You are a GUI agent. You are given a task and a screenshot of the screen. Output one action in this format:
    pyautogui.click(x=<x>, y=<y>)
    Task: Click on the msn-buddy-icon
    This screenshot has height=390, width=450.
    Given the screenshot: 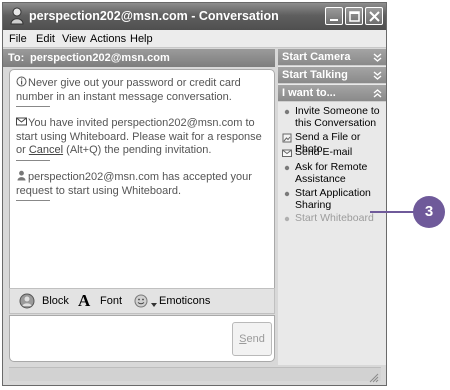 What is the action you would take?
    pyautogui.click(x=17, y=16)
    